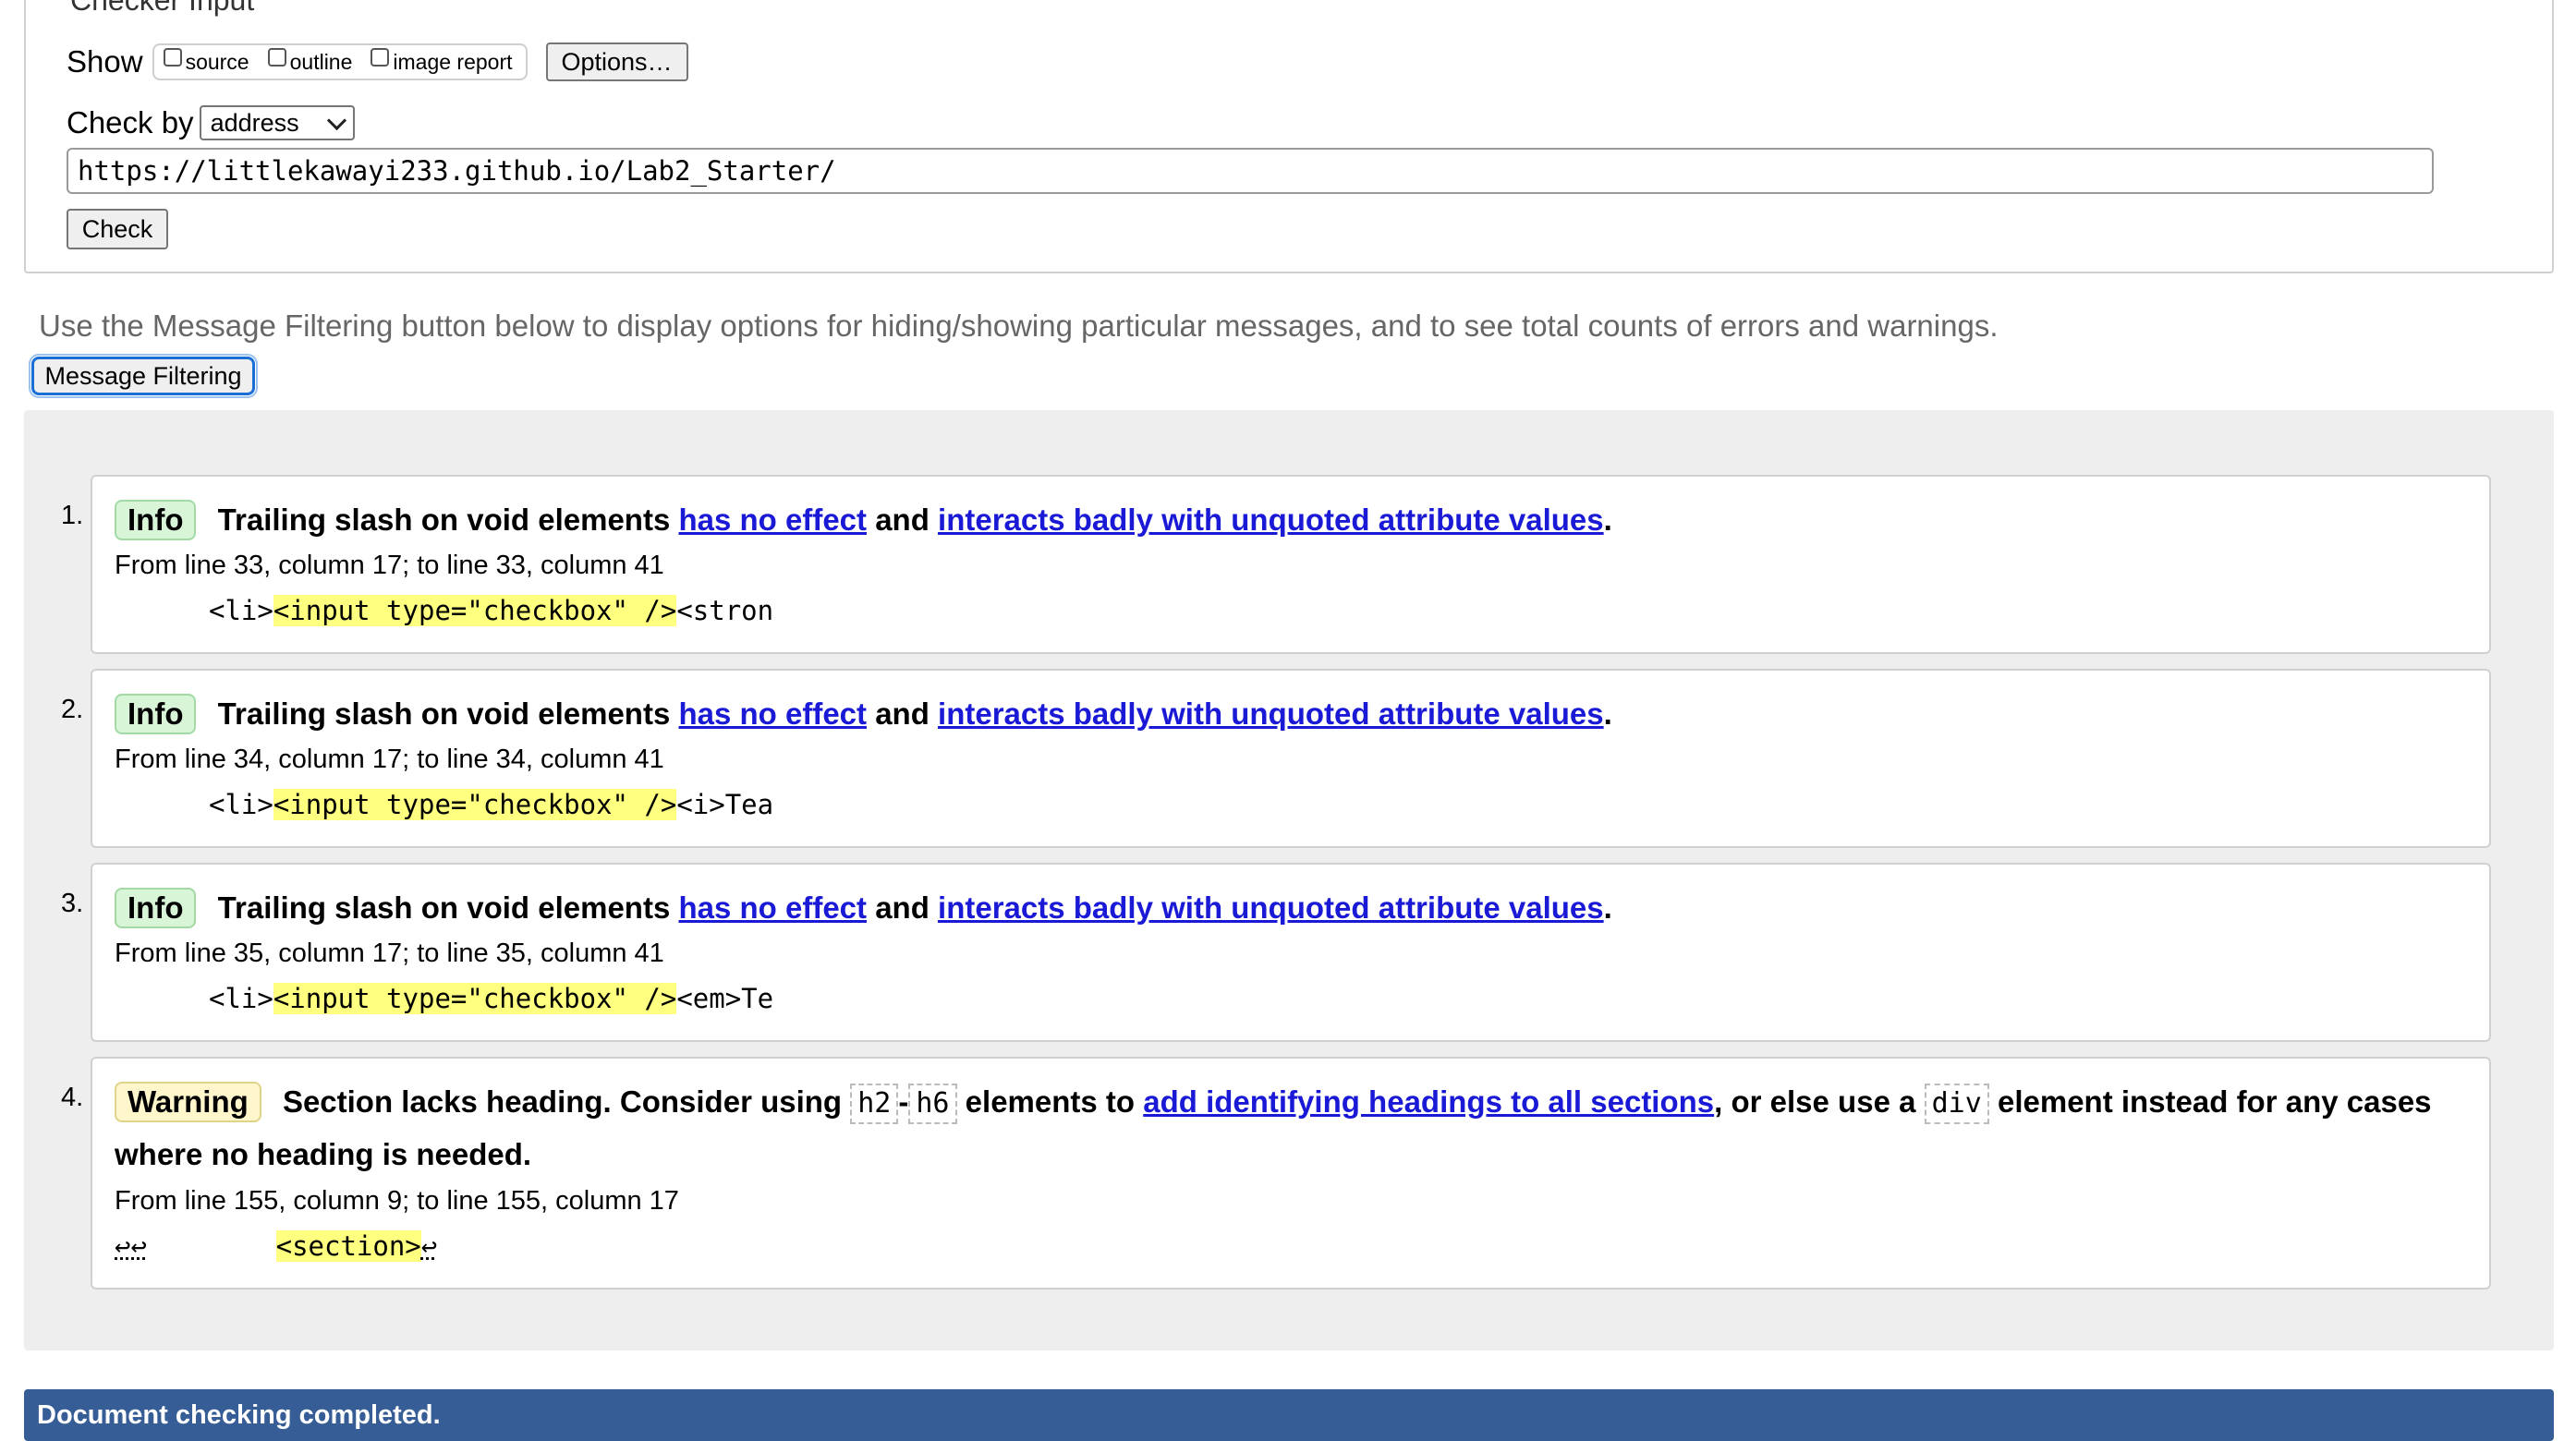 The height and width of the screenshot is (1441, 2576). What do you see at coordinates (105, 62) in the screenshot?
I see `show-label: Show` at bounding box center [105, 62].